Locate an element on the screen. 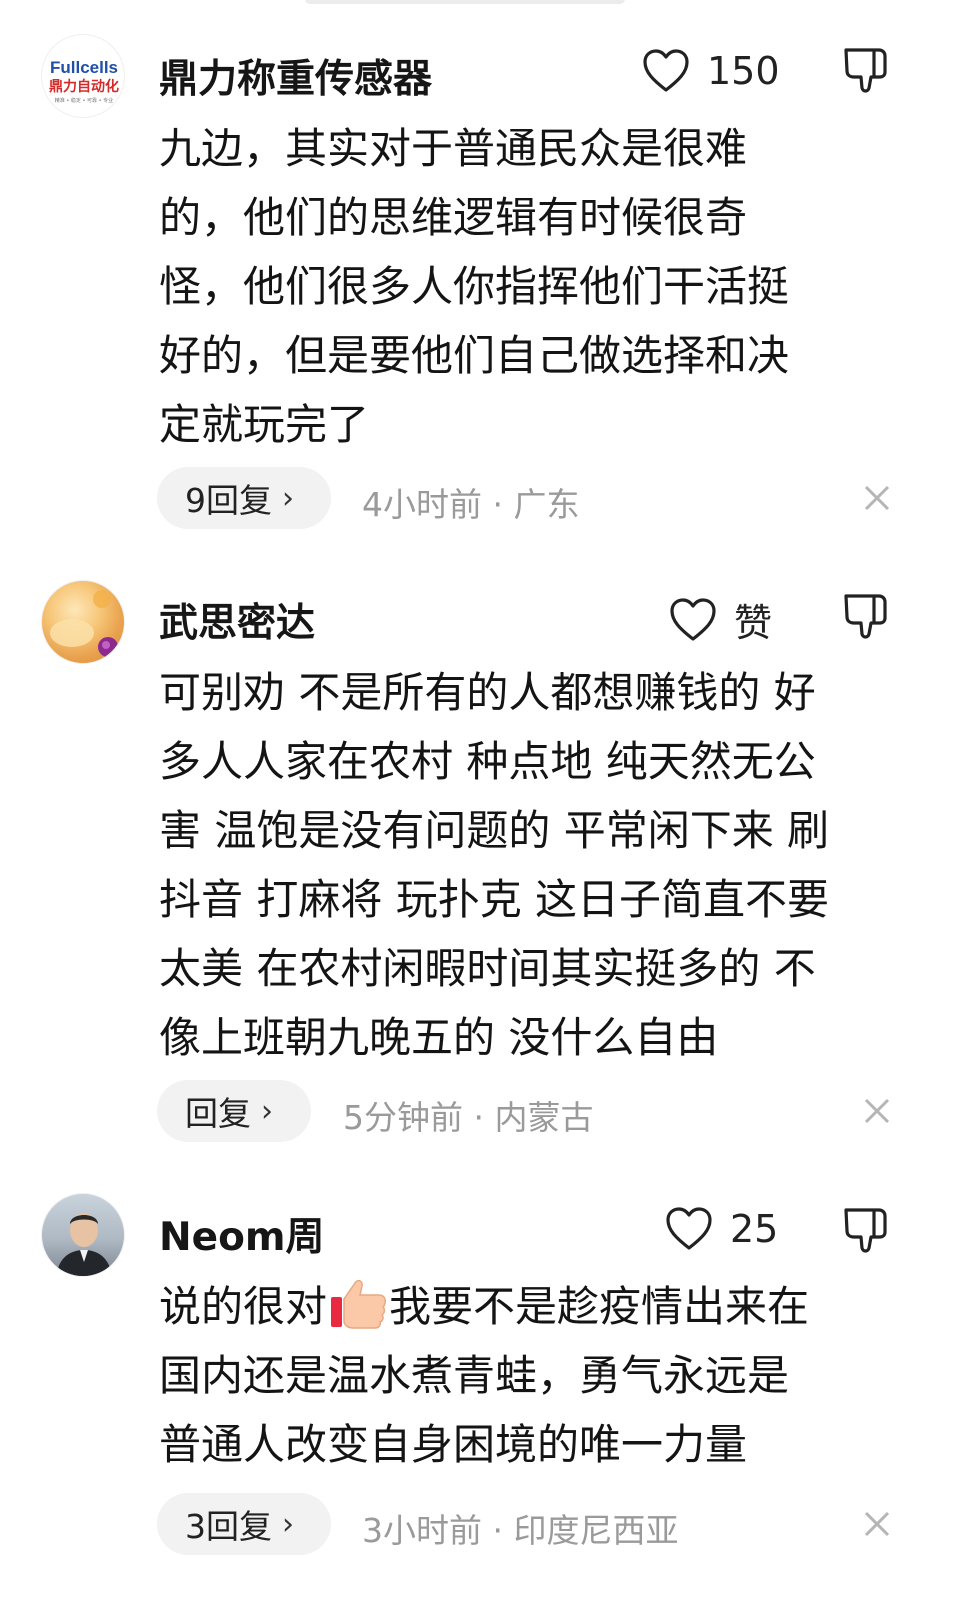 The image size is (956, 1599). comment-meta: 5分钟前 · 内蒙古 is located at coordinates (468, 1117).